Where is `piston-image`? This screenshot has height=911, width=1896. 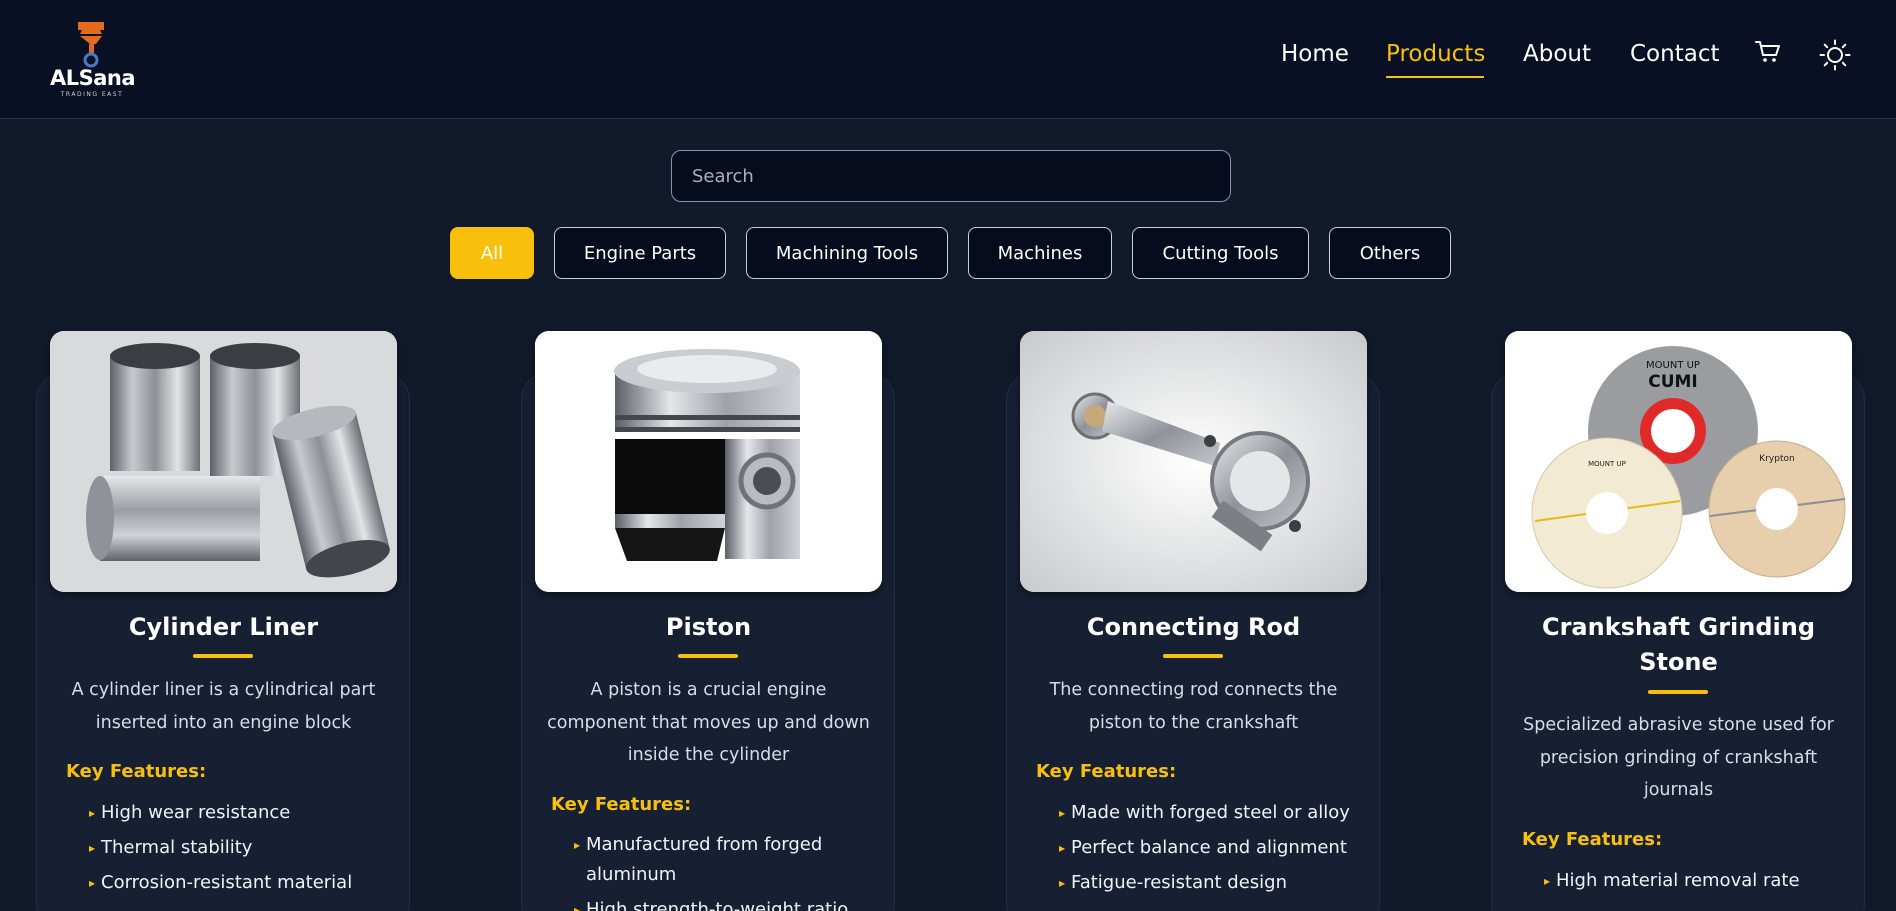 piston-image is located at coordinates (708, 461).